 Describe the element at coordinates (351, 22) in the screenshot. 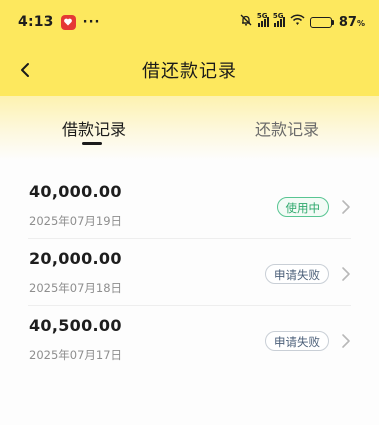

I see `battery-percent: 87%` at that location.